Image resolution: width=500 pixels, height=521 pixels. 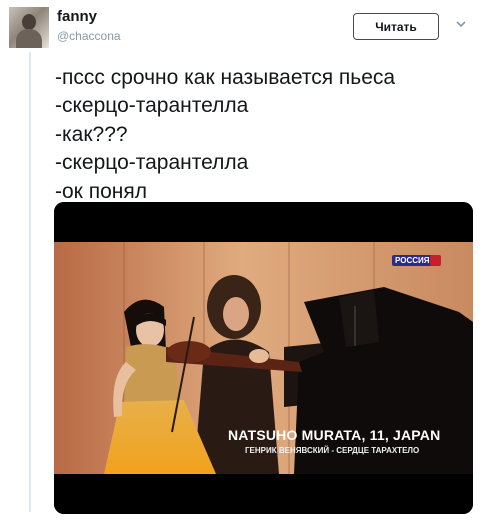 What do you see at coordinates (396, 26) in the screenshot?
I see `follow-button: Читать` at bounding box center [396, 26].